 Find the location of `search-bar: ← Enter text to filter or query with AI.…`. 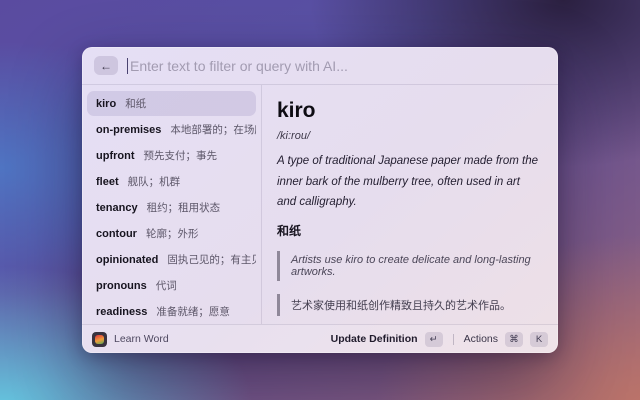

search-bar: ← Enter text to filter or query with AI.… is located at coordinates (320, 66).